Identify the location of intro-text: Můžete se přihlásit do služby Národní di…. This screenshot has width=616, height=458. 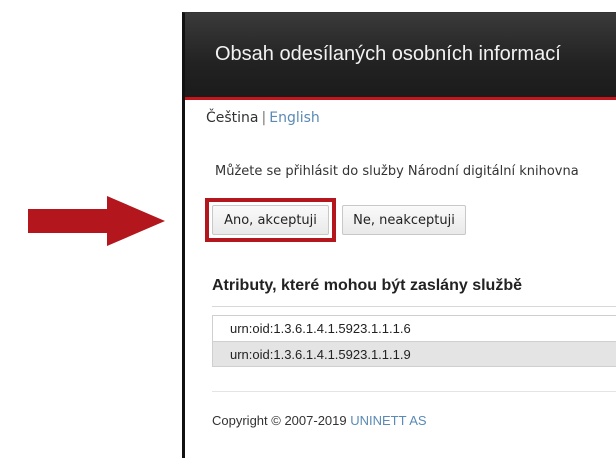
(397, 171).